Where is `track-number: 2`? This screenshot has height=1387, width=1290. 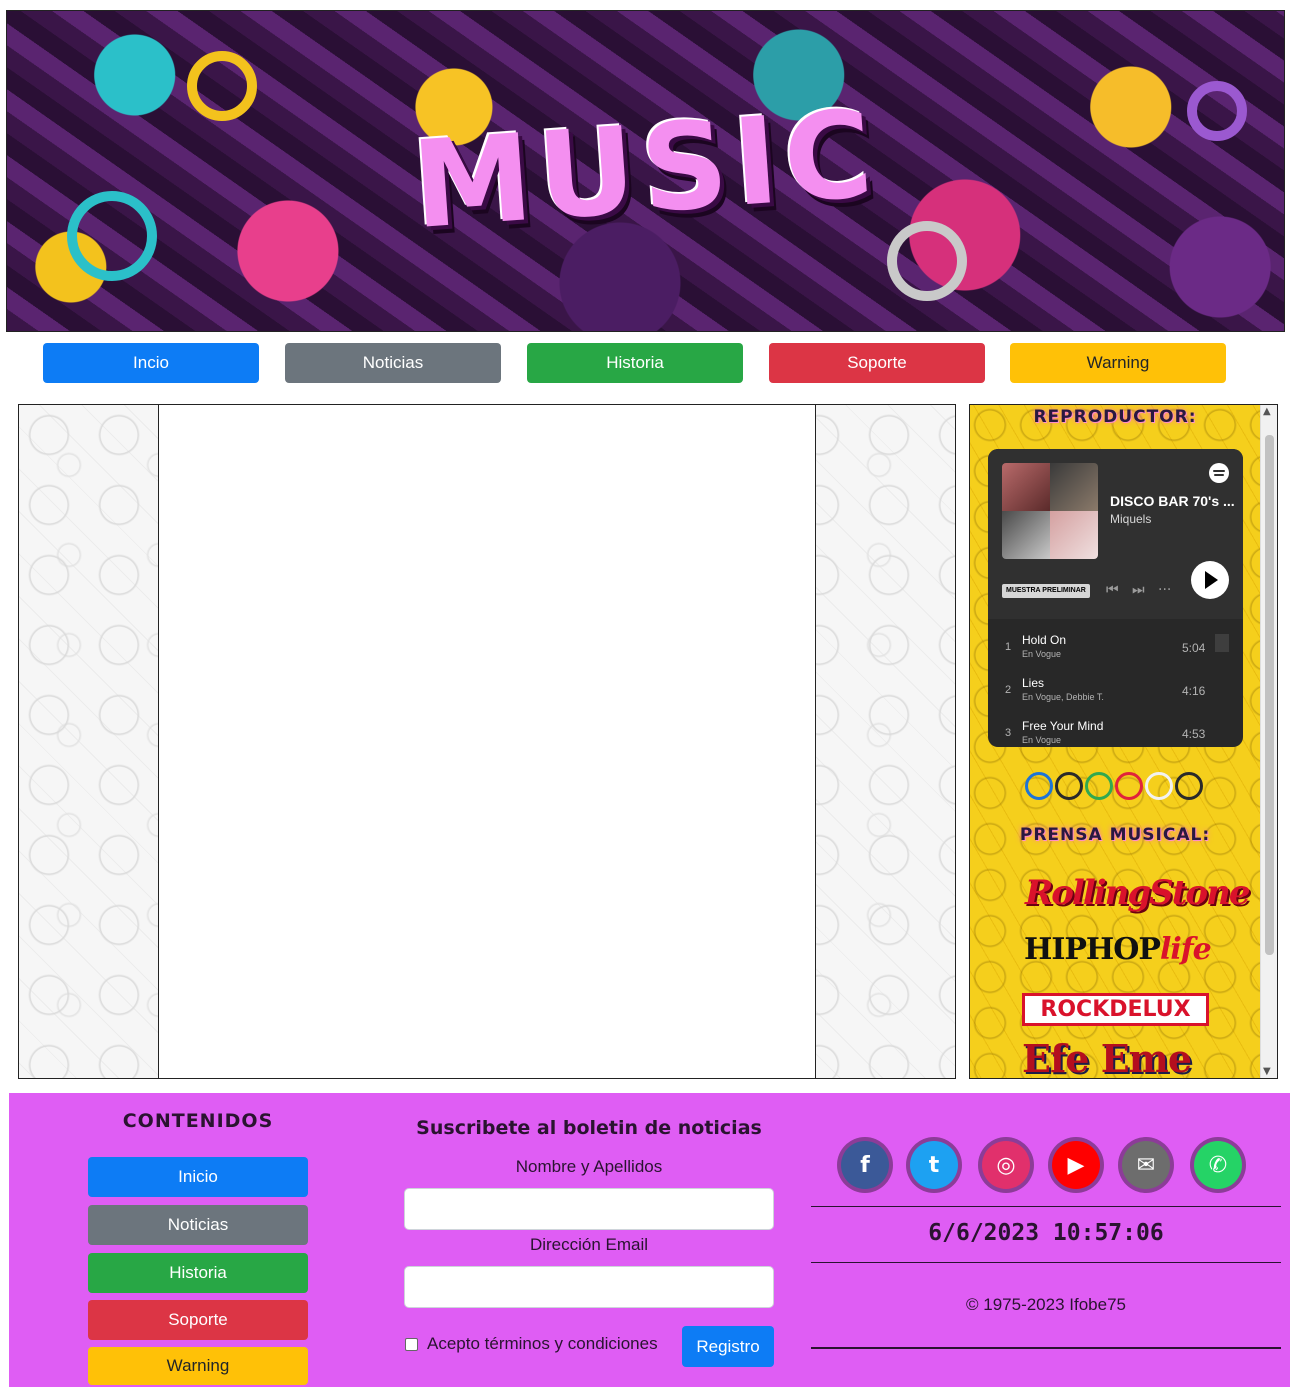
track-number: 2 is located at coordinates (1008, 690).